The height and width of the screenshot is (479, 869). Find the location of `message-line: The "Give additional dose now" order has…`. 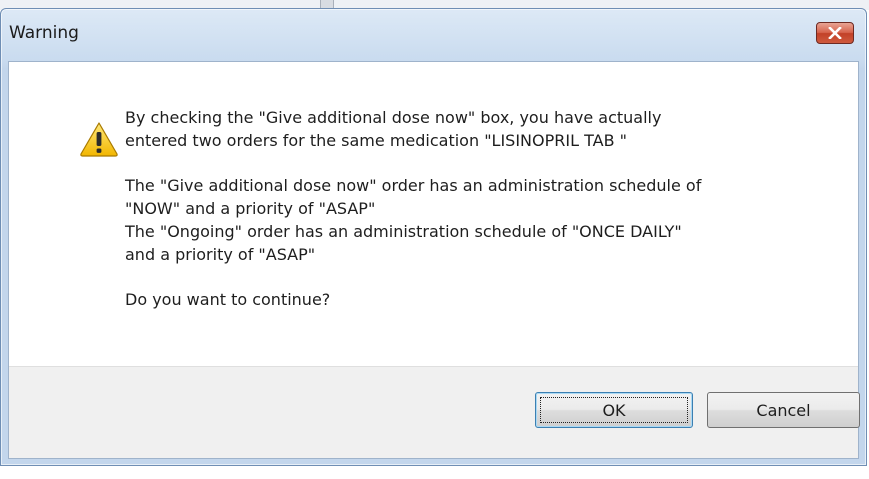

message-line: The "Give additional dose now" order has… is located at coordinates (413, 185).